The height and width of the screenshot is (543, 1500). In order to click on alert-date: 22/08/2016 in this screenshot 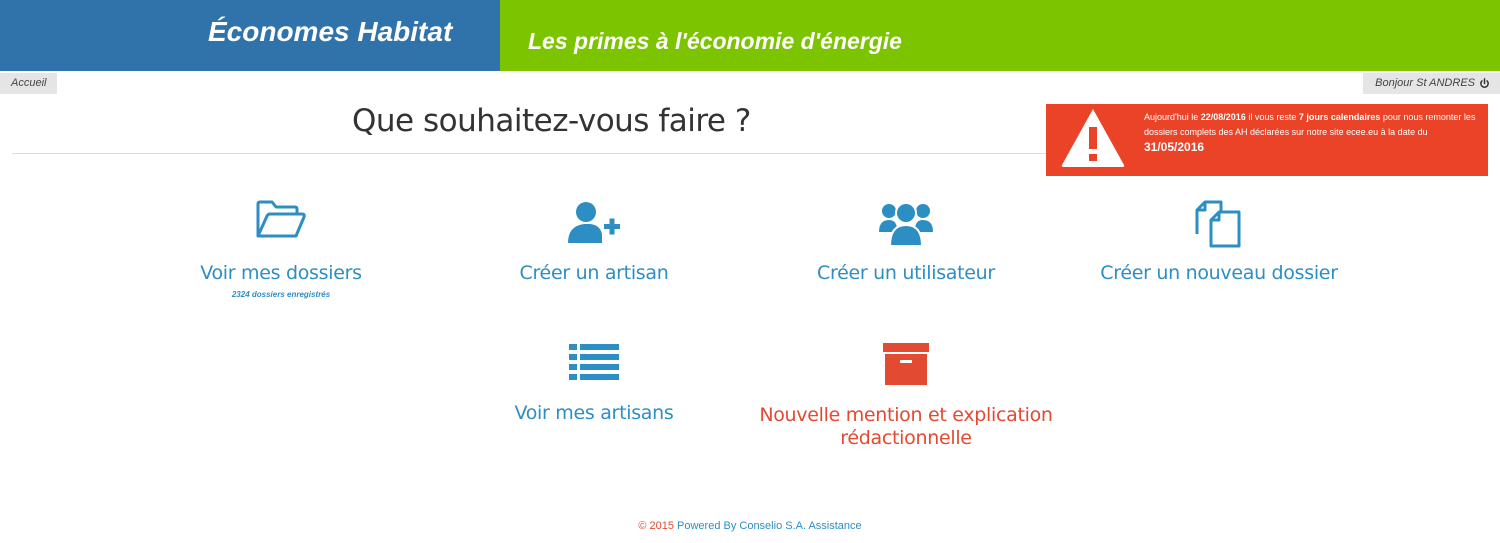, I will do `click(1223, 117)`.